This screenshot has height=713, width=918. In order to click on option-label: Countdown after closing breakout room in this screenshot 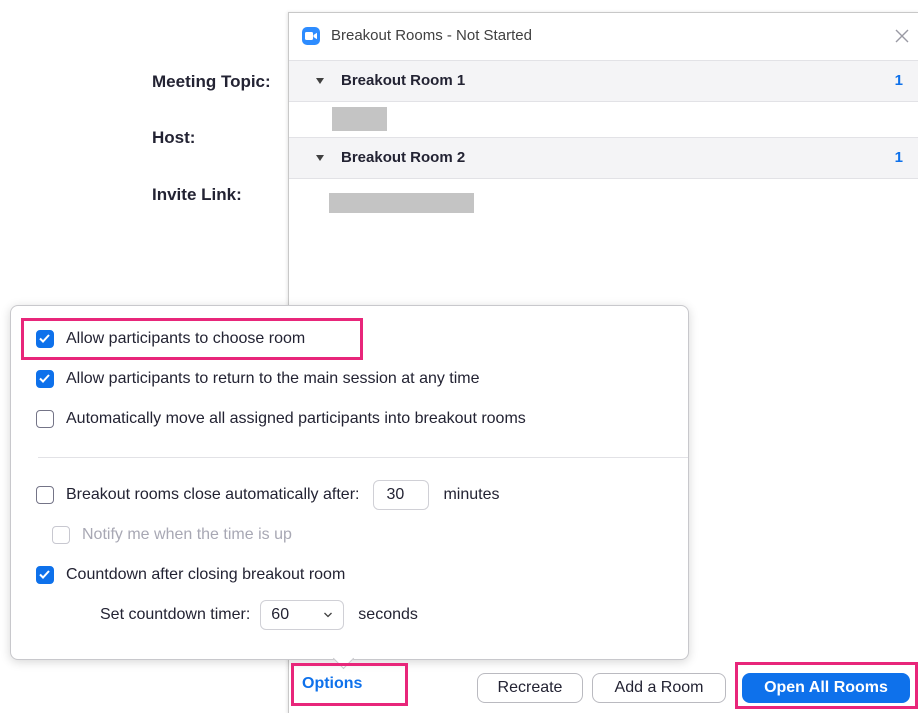, I will do `click(206, 574)`.